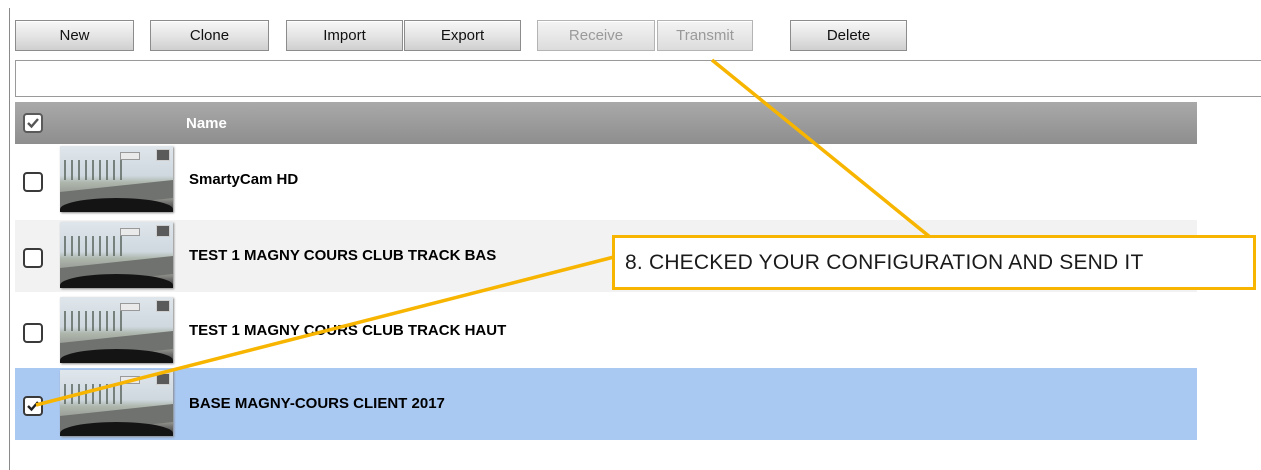  I want to click on select-all-checkbox, so click(33, 123).